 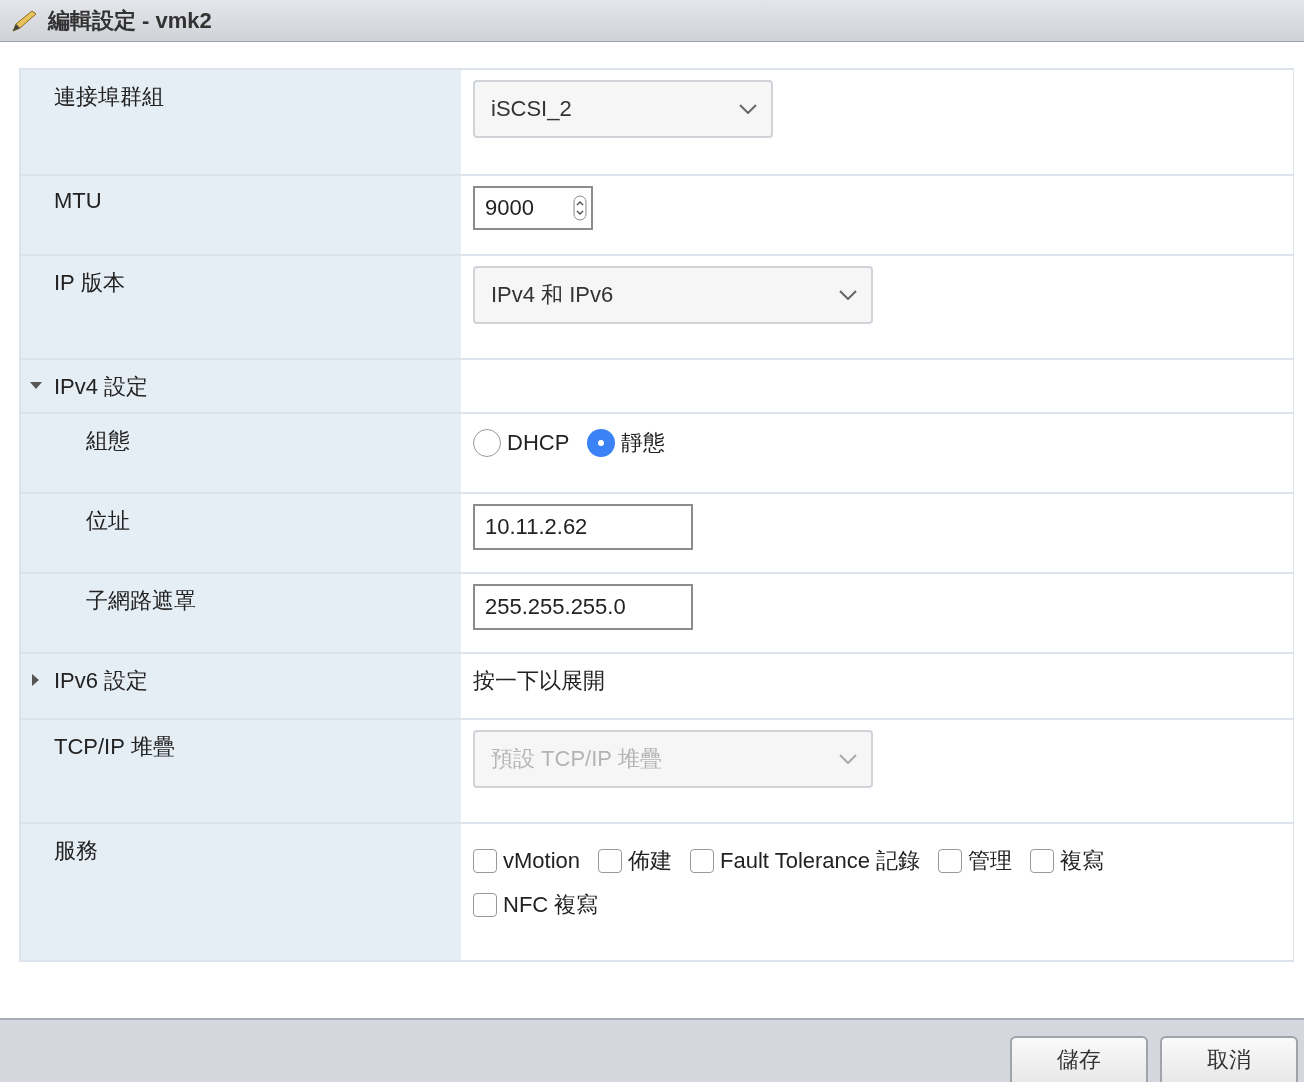 I want to click on window-title: 編輯設定 - vmk2, so click(x=130, y=20).